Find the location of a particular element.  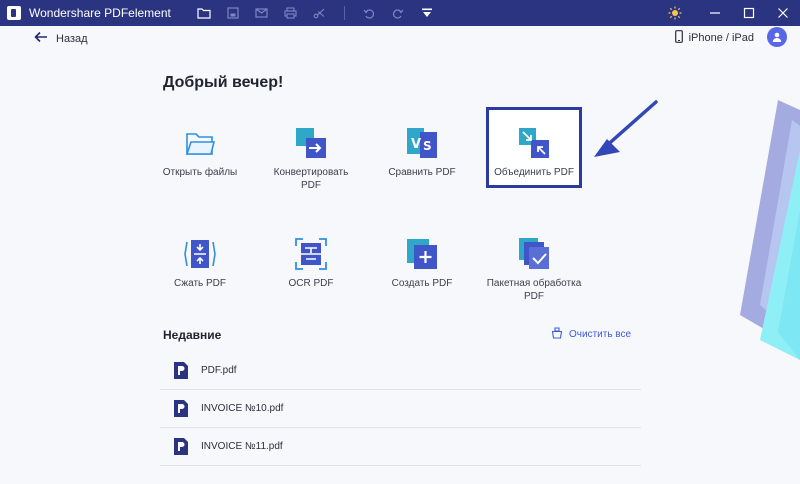

batch-icon is located at coordinates (534, 254).